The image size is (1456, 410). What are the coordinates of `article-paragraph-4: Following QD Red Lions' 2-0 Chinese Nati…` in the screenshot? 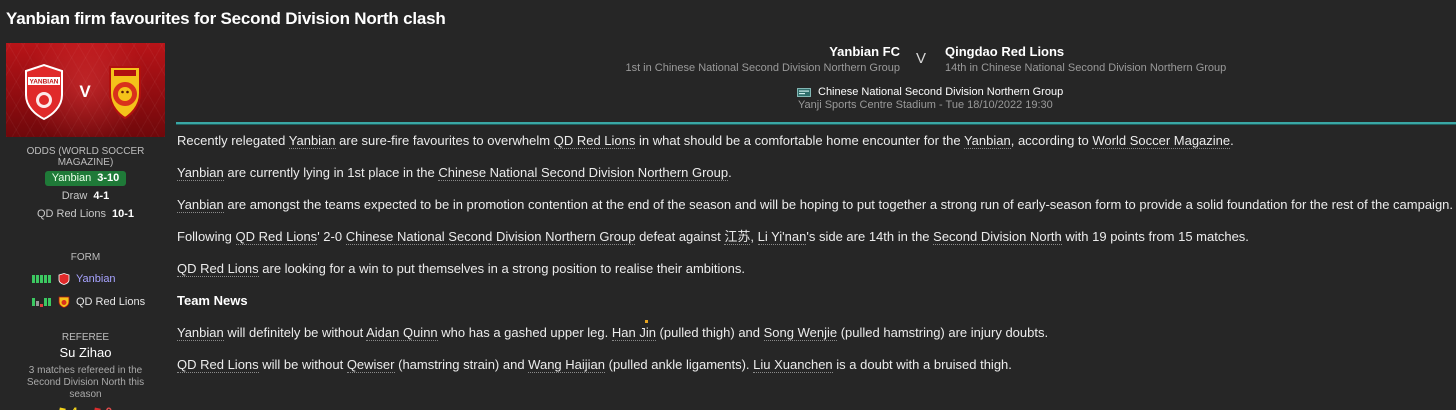 It's located at (816, 245).